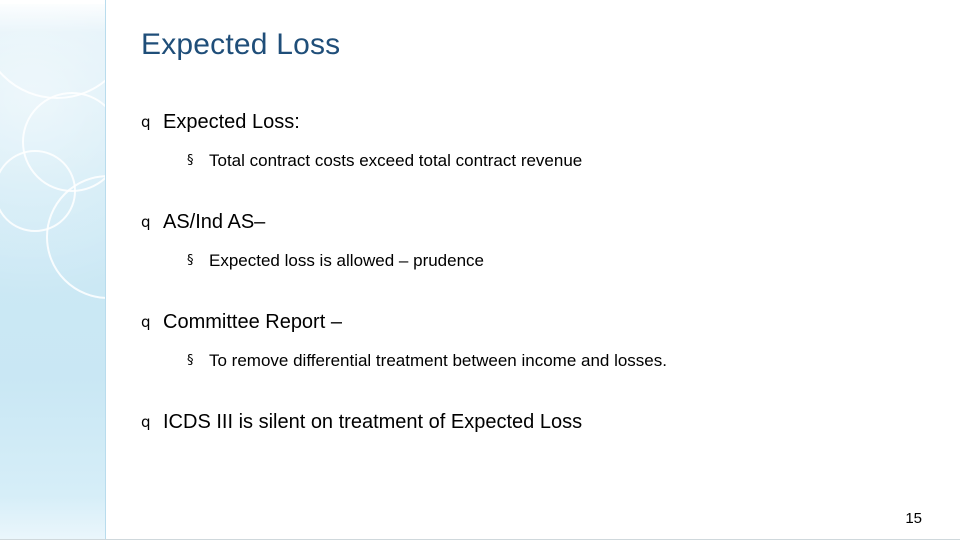  Describe the element at coordinates (538, 122) in the screenshot. I see `list-item: q Expected Loss:` at that location.